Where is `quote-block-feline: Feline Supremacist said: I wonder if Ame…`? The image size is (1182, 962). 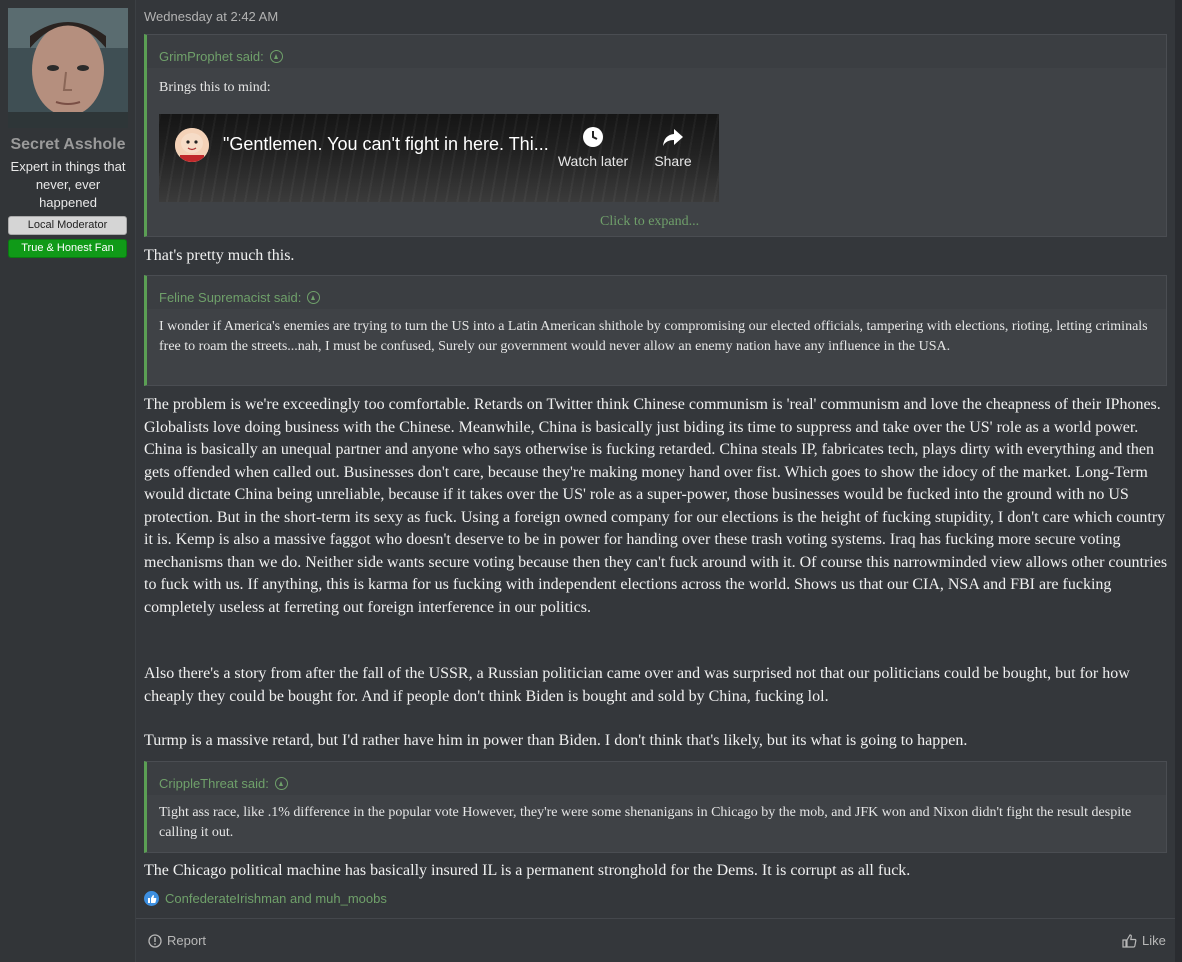 quote-block-feline: Feline Supremacist said: I wonder if Ame… is located at coordinates (655, 330).